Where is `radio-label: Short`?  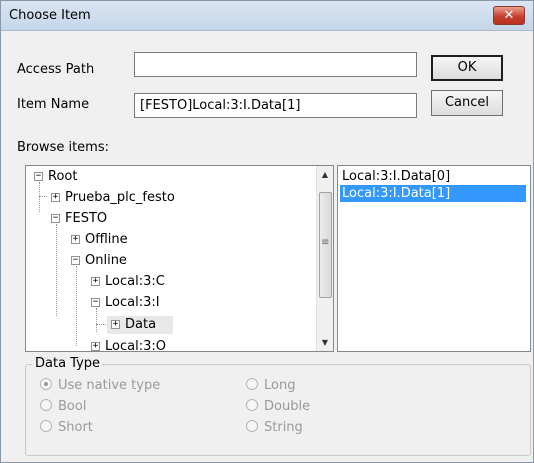
radio-label: Short is located at coordinates (75, 427).